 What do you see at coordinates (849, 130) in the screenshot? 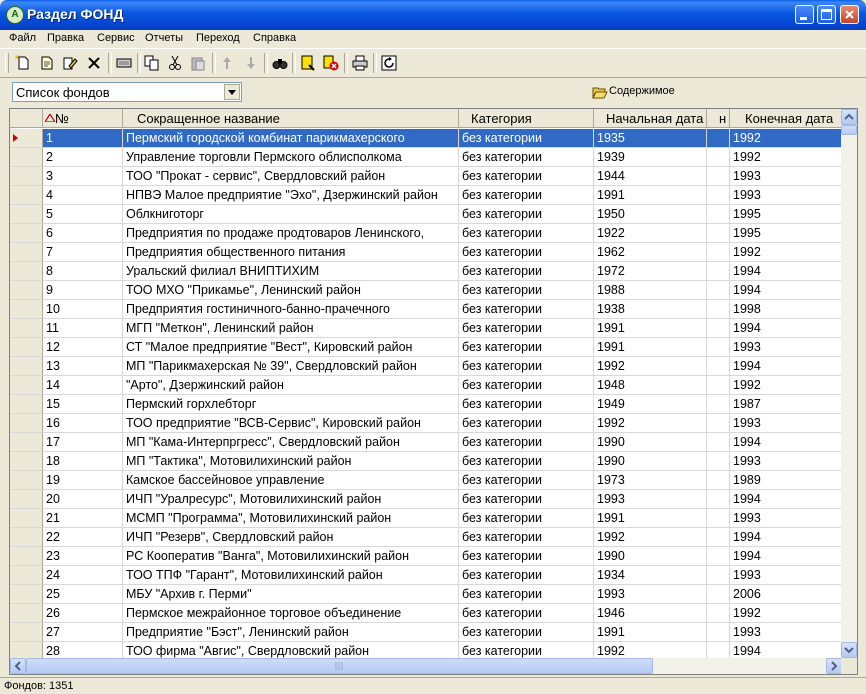
I see `vertical-scroll-thumb` at bounding box center [849, 130].